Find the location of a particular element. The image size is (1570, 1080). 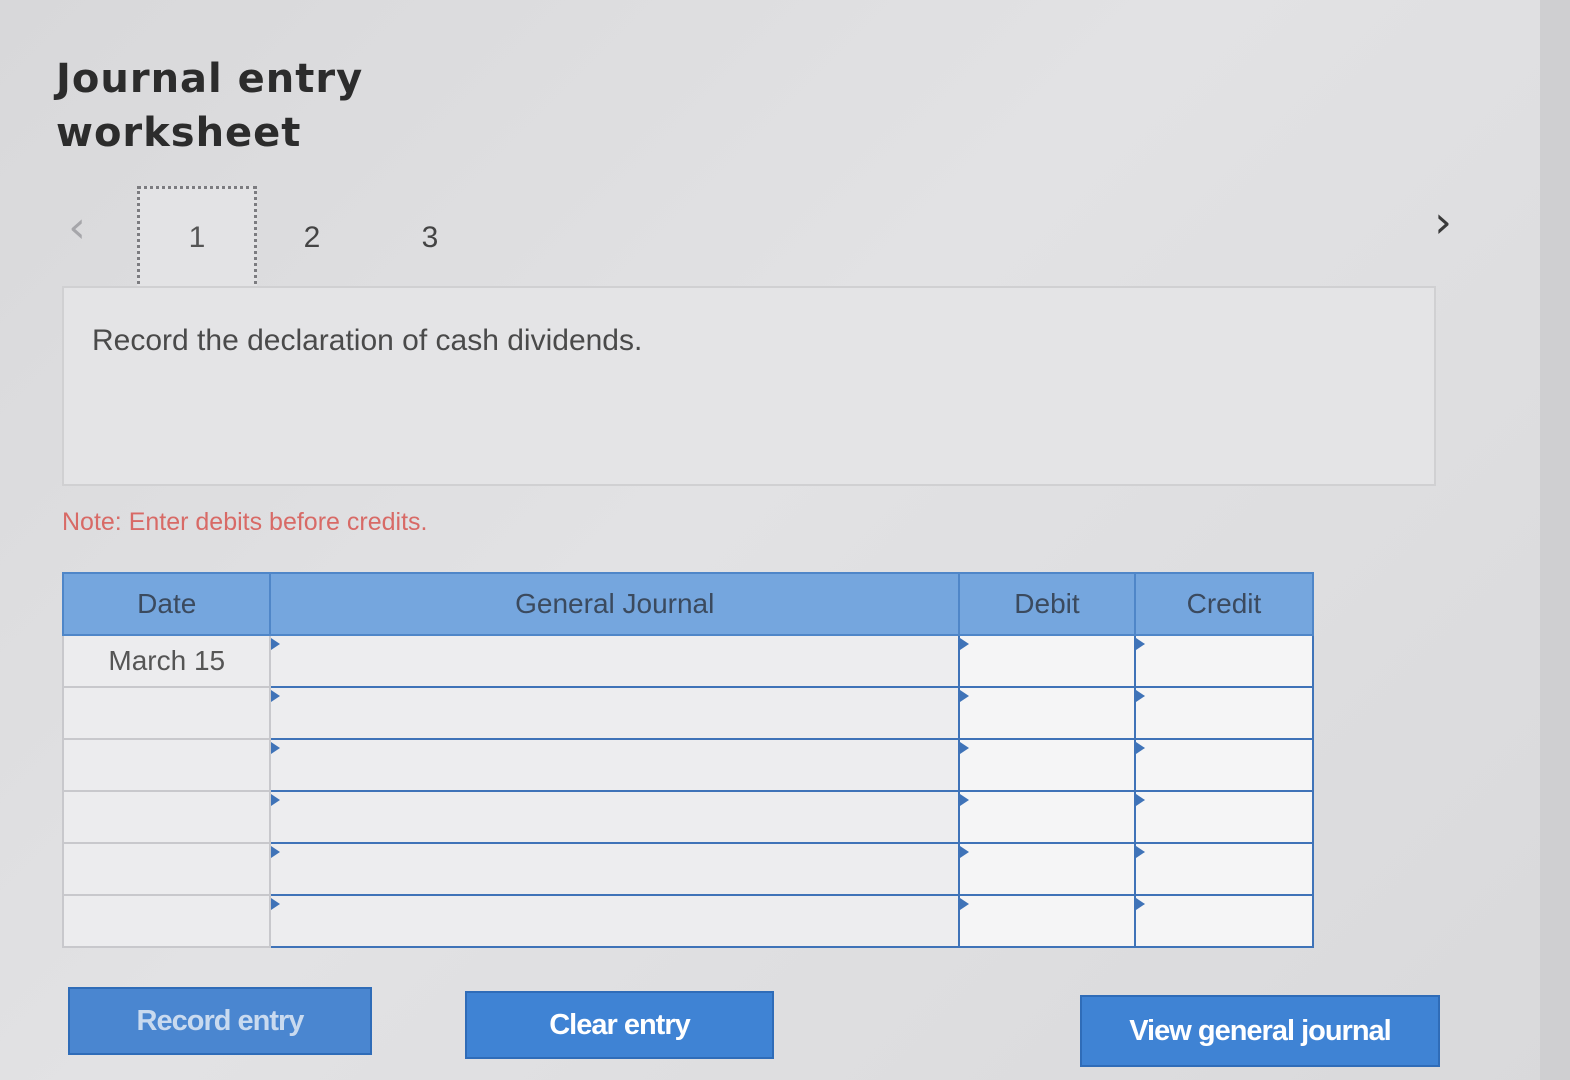

chevron-left-icon: ‹ is located at coordinates (77, 228).